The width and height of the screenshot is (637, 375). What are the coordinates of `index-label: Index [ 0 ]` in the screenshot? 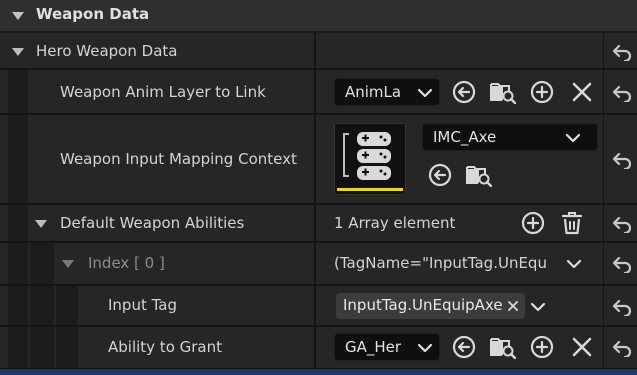 It's located at (126, 263).